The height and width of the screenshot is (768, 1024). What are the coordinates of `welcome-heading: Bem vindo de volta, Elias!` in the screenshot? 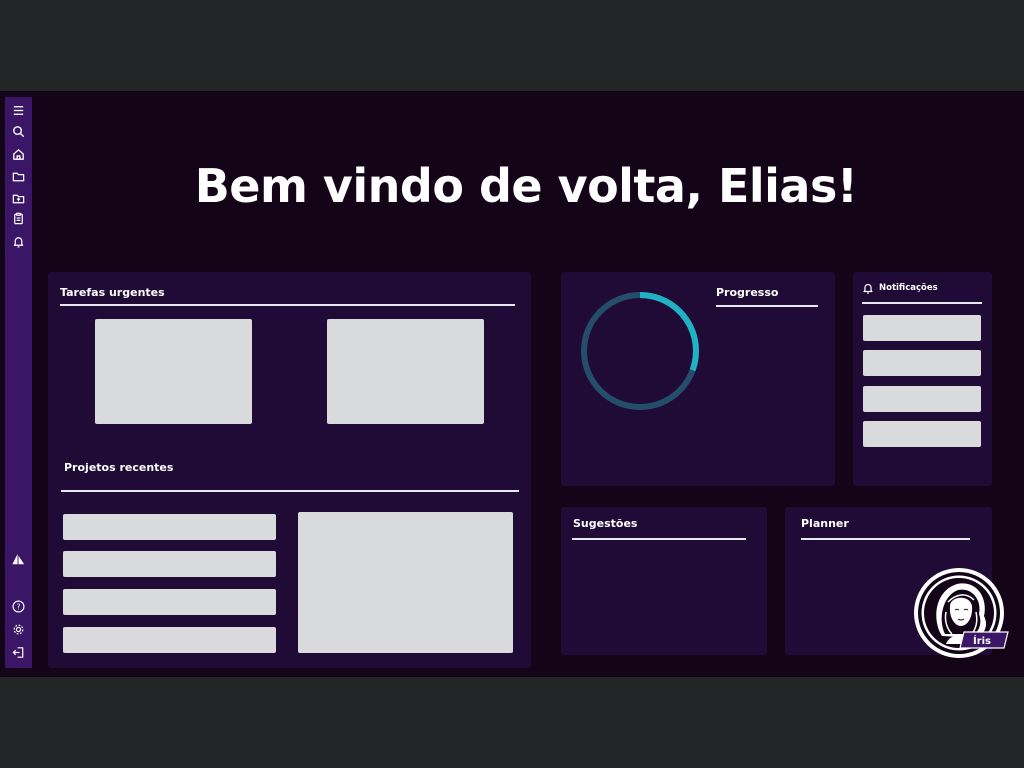 It's located at (526, 186).